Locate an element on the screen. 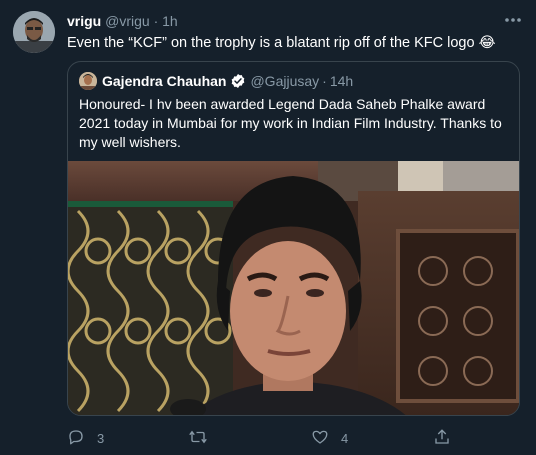 This screenshot has width=536, height=455. quoted-author-avatar is located at coordinates (88, 81).